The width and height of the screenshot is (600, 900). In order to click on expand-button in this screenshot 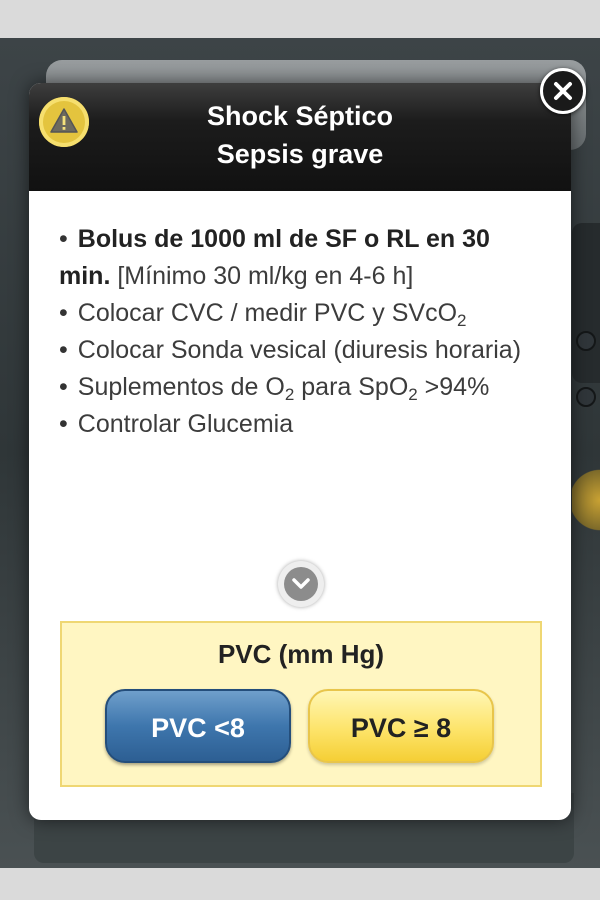, I will do `click(301, 584)`.